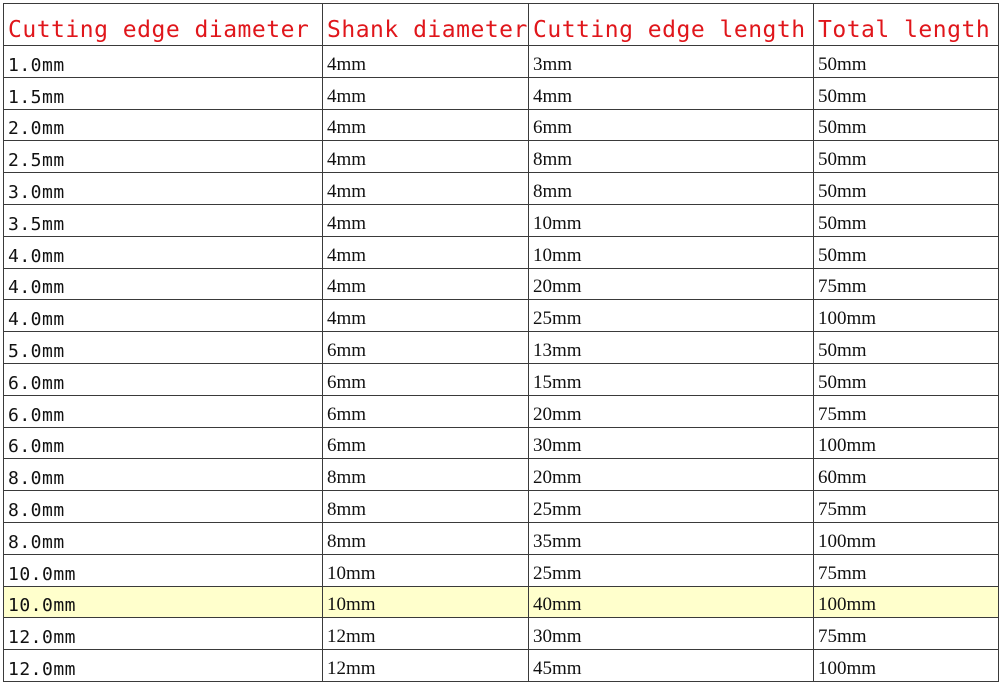 Image resolution: width=1000 pixels, height=682 pixels. I want to click on table-row: 6.0mm 6mm 30mm 100mm, so click(501, 443).